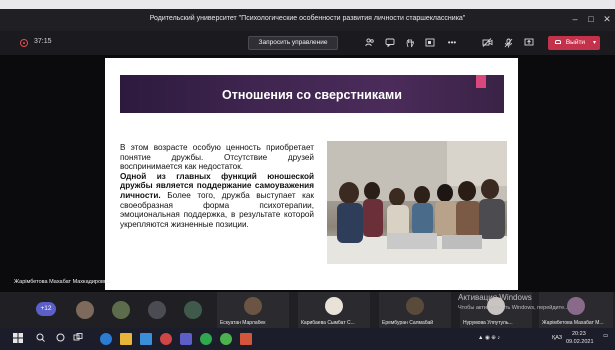 The width and height of the screenshot is (615, 350). I want to click on presenter-name: Жарімбетова Махабат Махкадировна, so click(62, 282).